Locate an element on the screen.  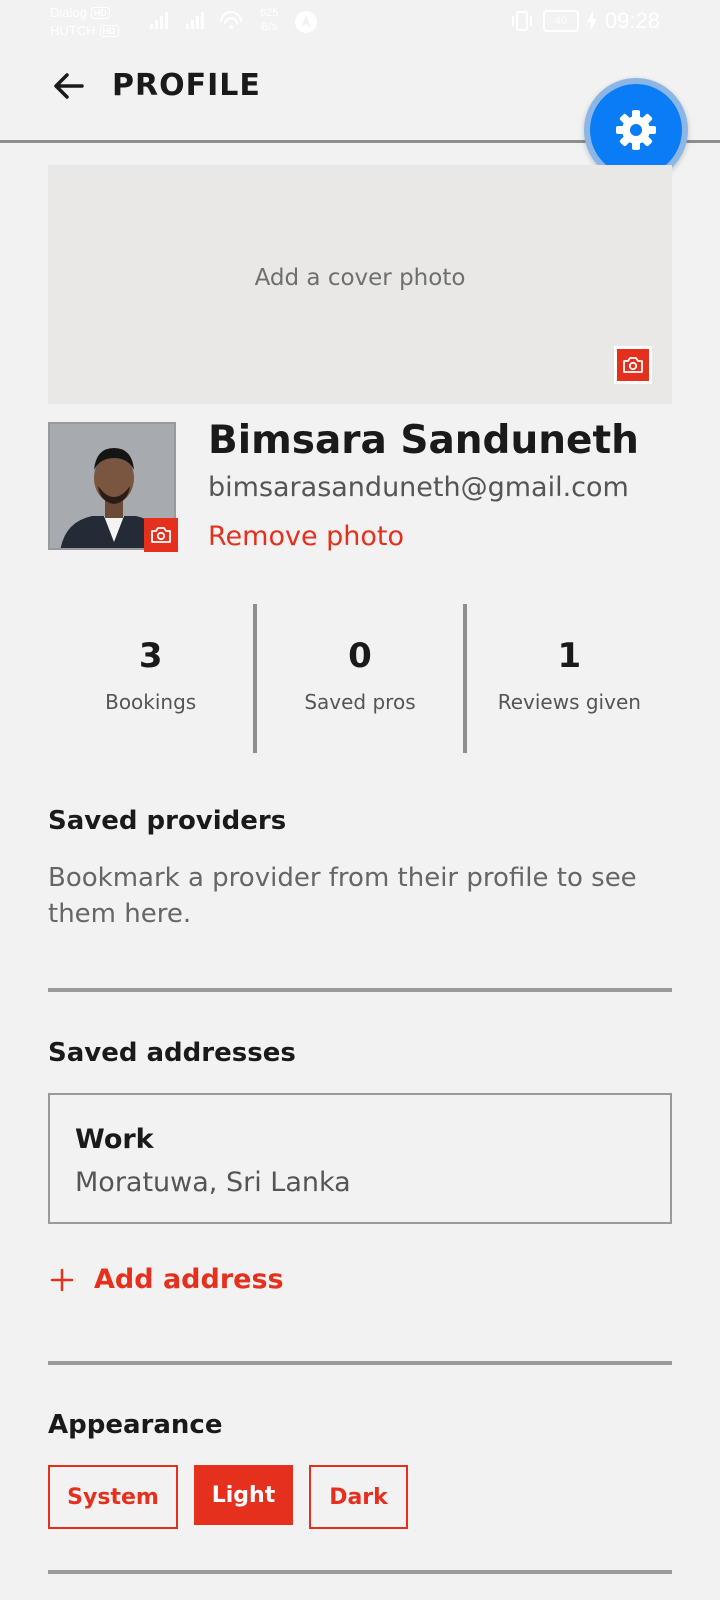
vibrate-icon is located at coordinates (521, 21).